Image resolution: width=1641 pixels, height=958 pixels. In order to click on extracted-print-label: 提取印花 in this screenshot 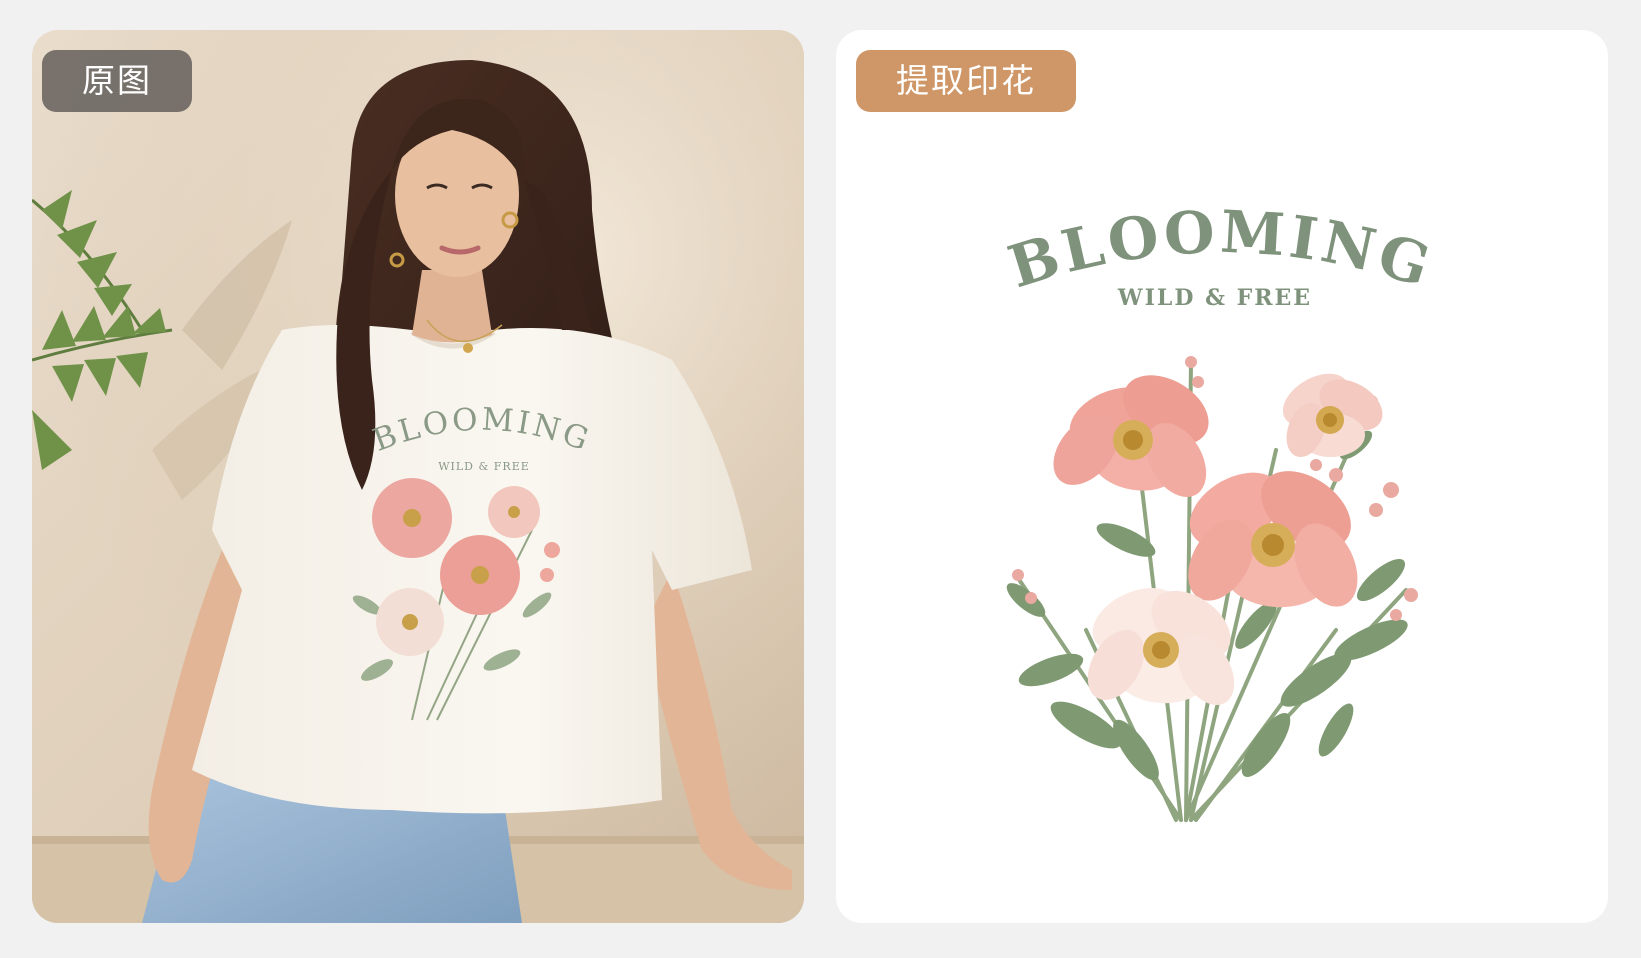, I will do `click(966, 81)`.